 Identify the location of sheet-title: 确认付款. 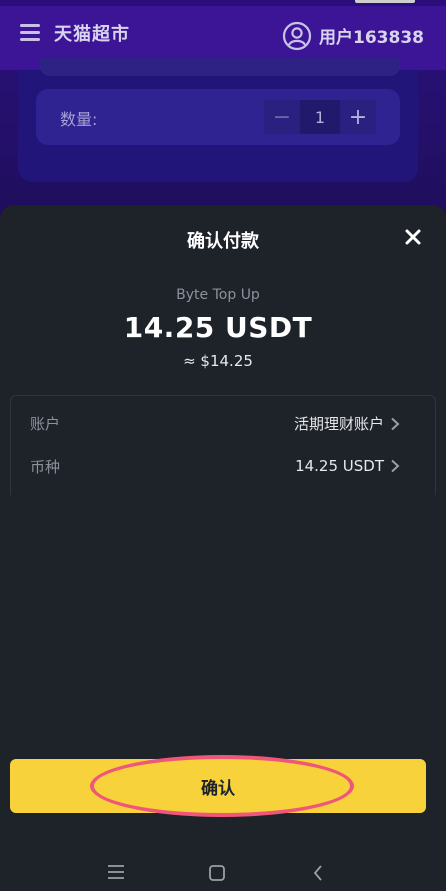
(223, 241).